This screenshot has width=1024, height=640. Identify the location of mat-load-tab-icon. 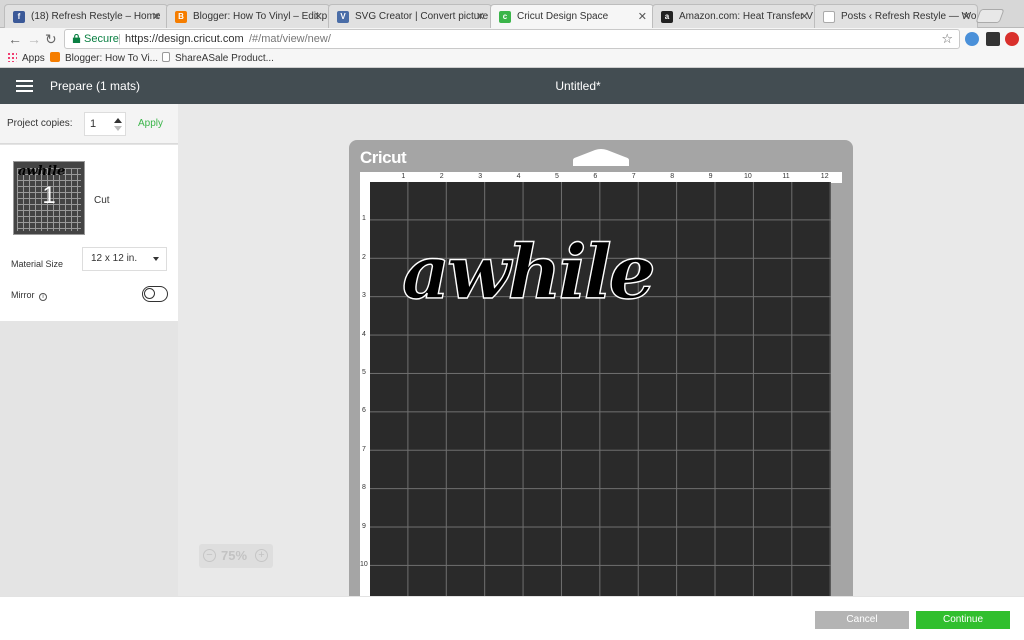
(601, 157).